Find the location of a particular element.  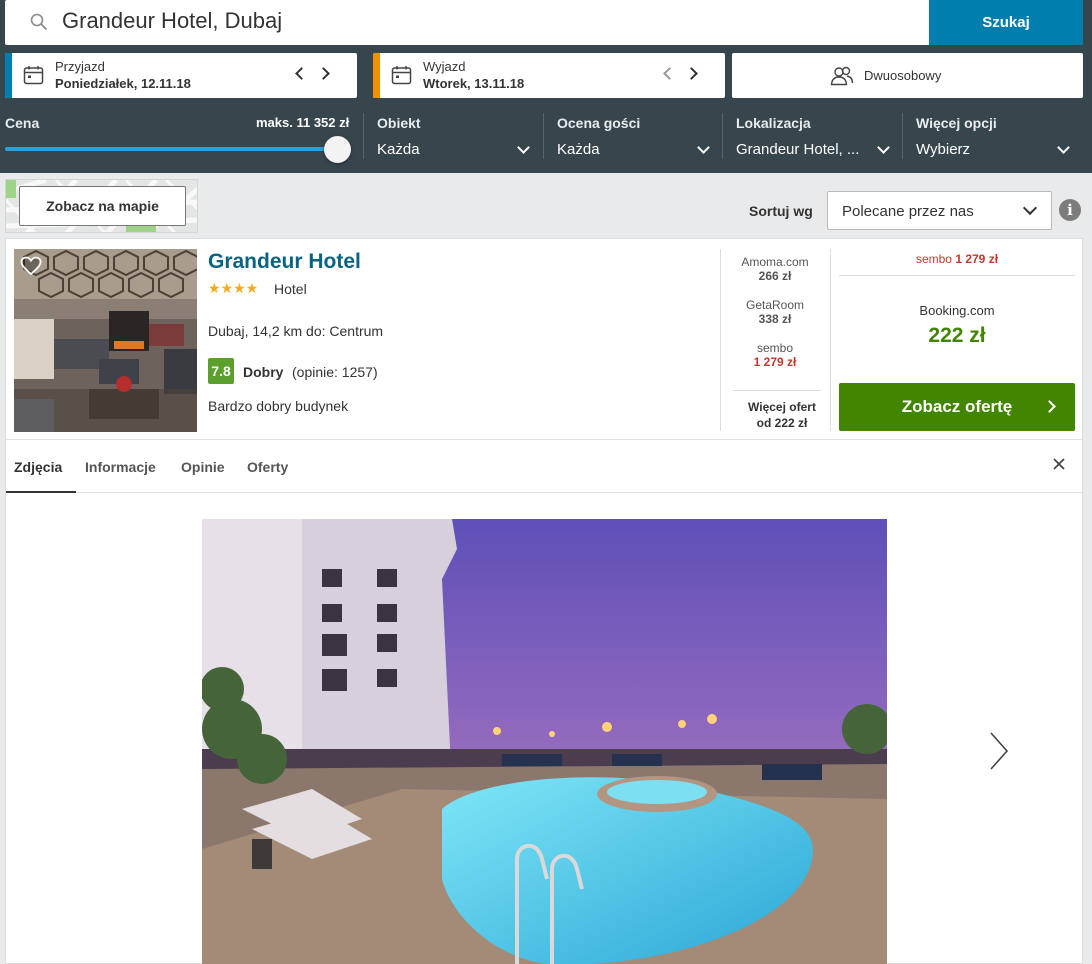

checkout-date-picker: Wyjazd Wtorek, 13.11.18 is located at coordinates (549, 75).